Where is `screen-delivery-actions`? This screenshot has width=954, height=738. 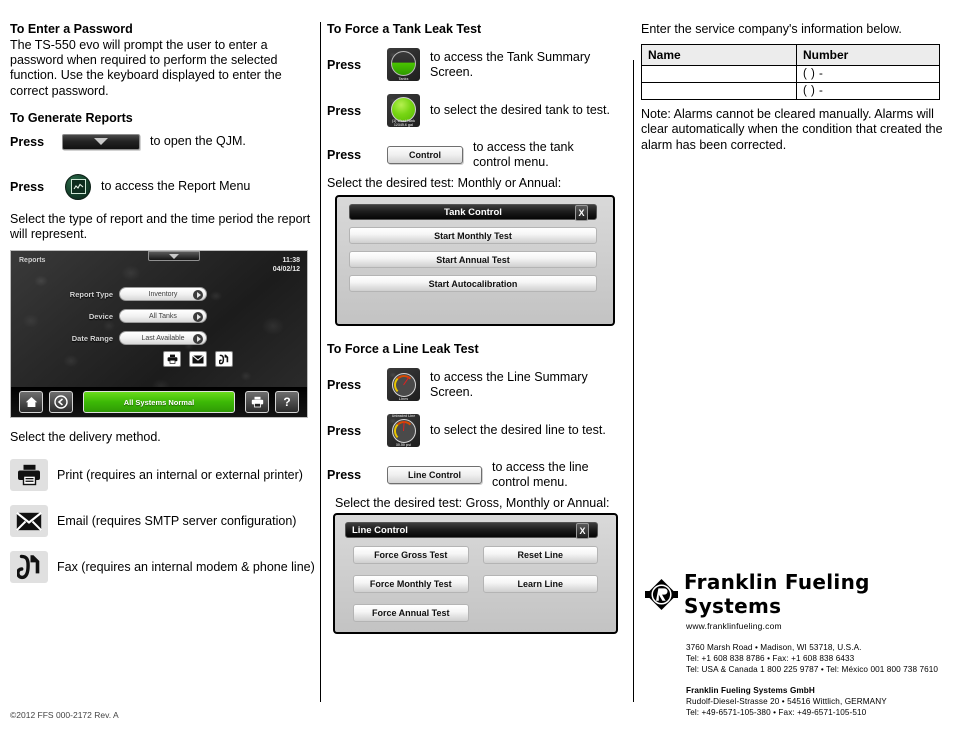
screen-delivery-actions is located at coordinates (198, 359).